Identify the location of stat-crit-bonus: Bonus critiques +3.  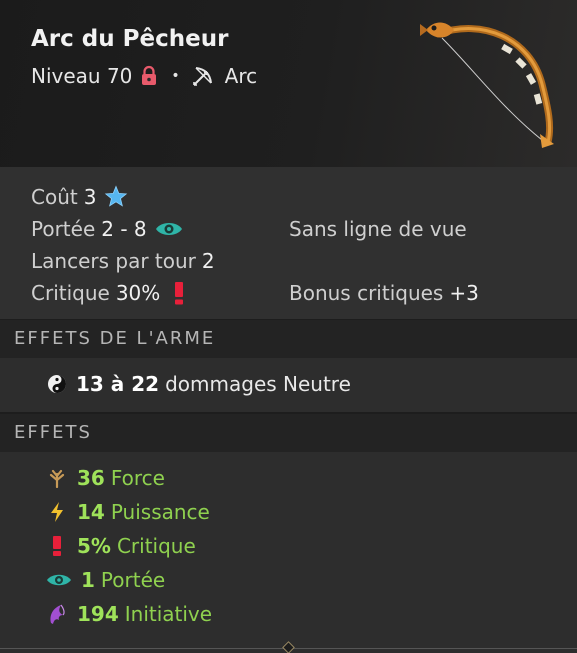
(384, 293).